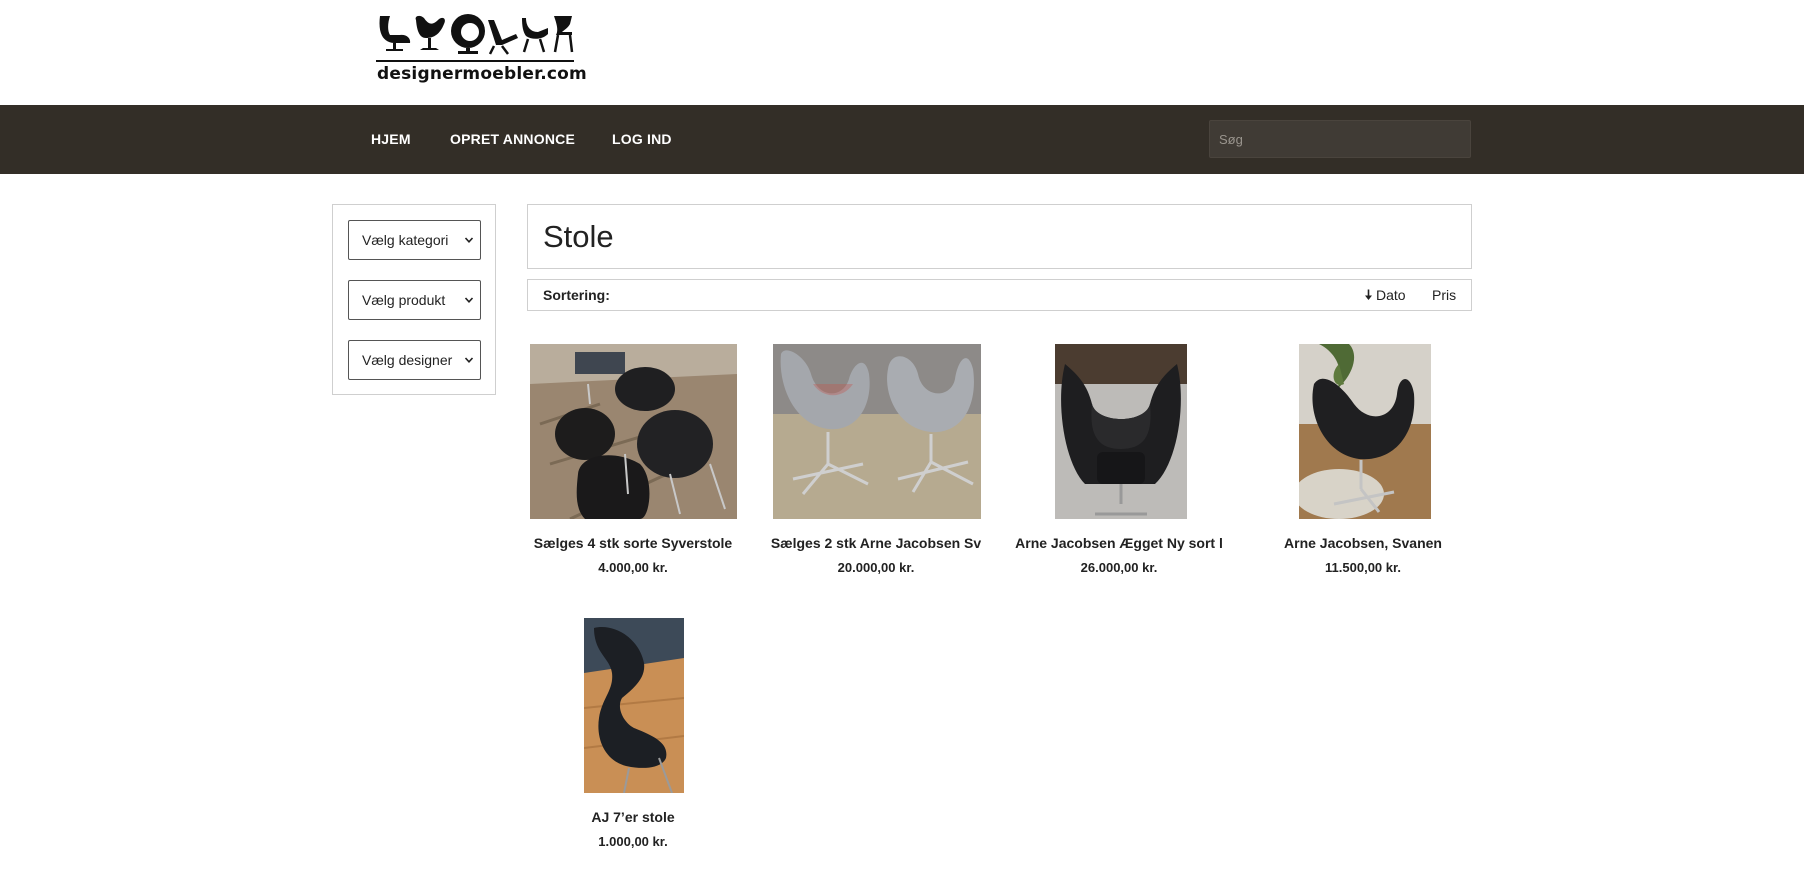  Describe the element at coordinates (482, 74) in the screenshot. I see `logo-text: designermoebler.com` at that location.